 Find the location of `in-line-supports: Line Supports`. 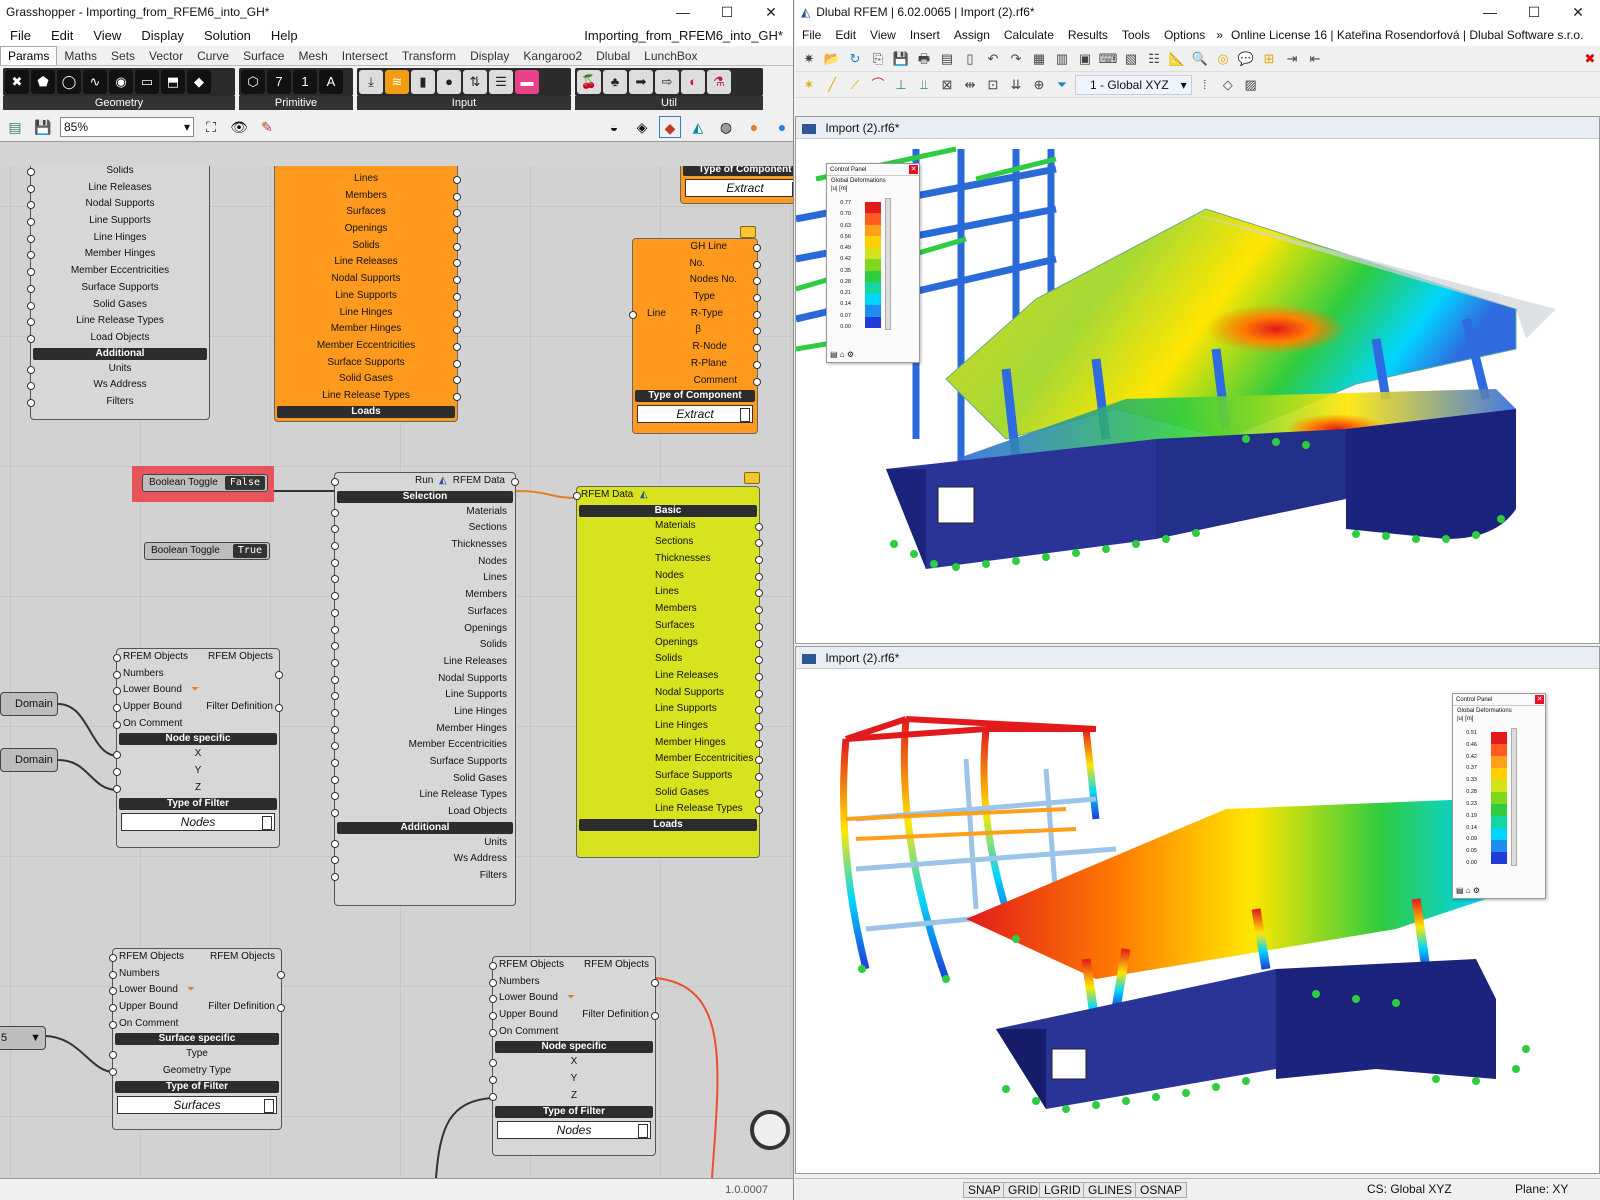

in-line-supports: Line Supports is located at coordinates (423, 695).